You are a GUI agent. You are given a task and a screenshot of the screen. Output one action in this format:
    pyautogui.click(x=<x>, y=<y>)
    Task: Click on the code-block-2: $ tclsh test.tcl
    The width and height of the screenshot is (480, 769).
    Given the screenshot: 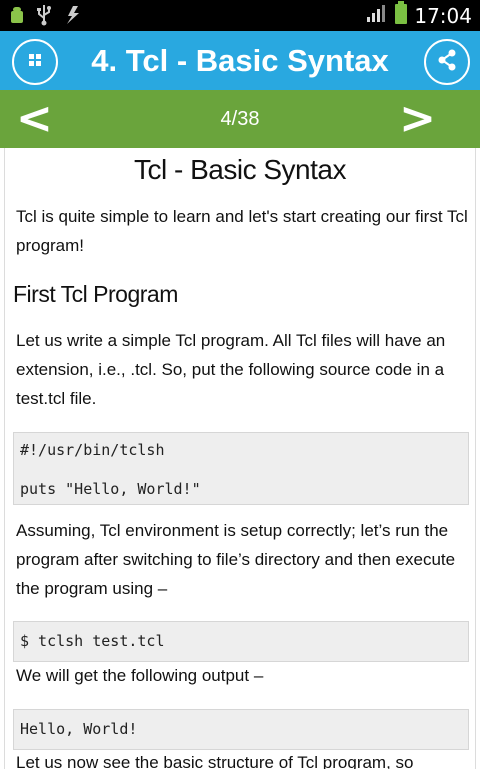 What is the action you would take?
    pyautogui.click(x=241, y=641)
    